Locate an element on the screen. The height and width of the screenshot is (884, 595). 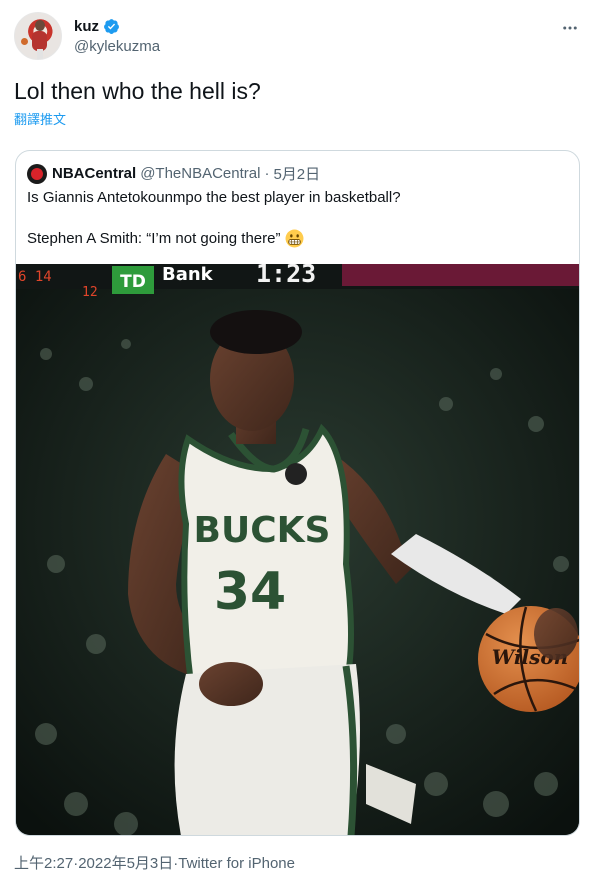
author-name: kuz is located at coordinates (86, 26).